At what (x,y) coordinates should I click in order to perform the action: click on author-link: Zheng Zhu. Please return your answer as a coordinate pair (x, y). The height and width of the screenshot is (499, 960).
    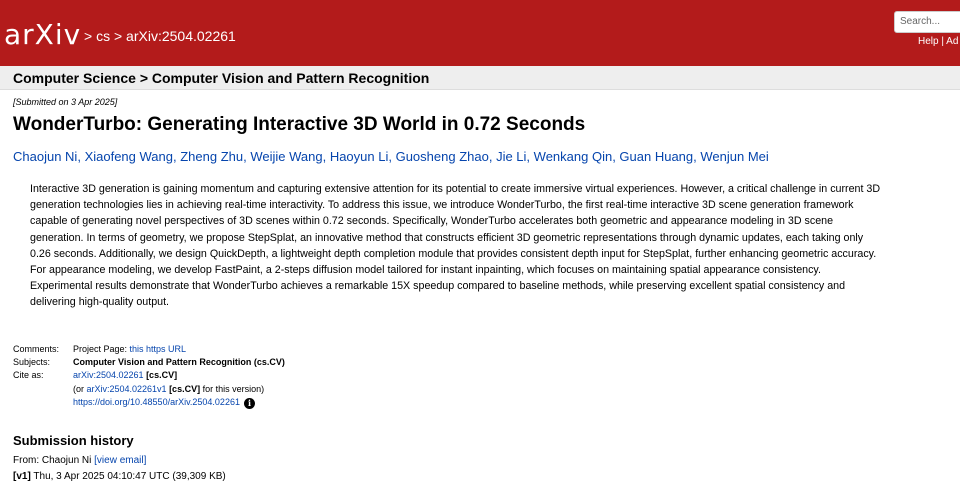
    Looking at the image, I should click on (211, 156).